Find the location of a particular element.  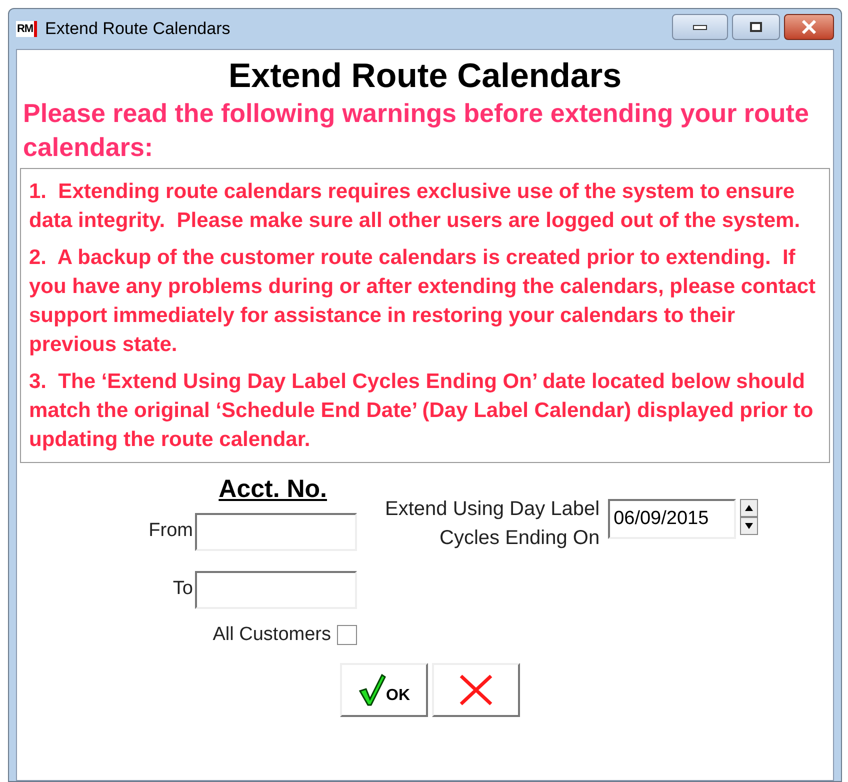

date-field: 06/09/2015 is located at coordinates (672, 519).